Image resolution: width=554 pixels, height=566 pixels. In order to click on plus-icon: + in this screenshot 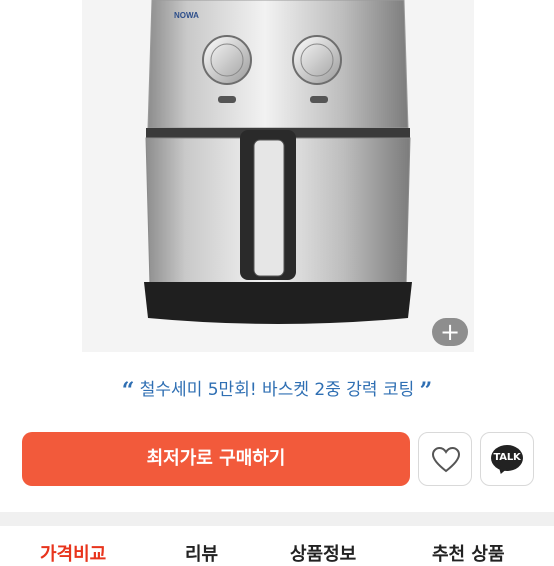, I will do `click(450, 332)`.